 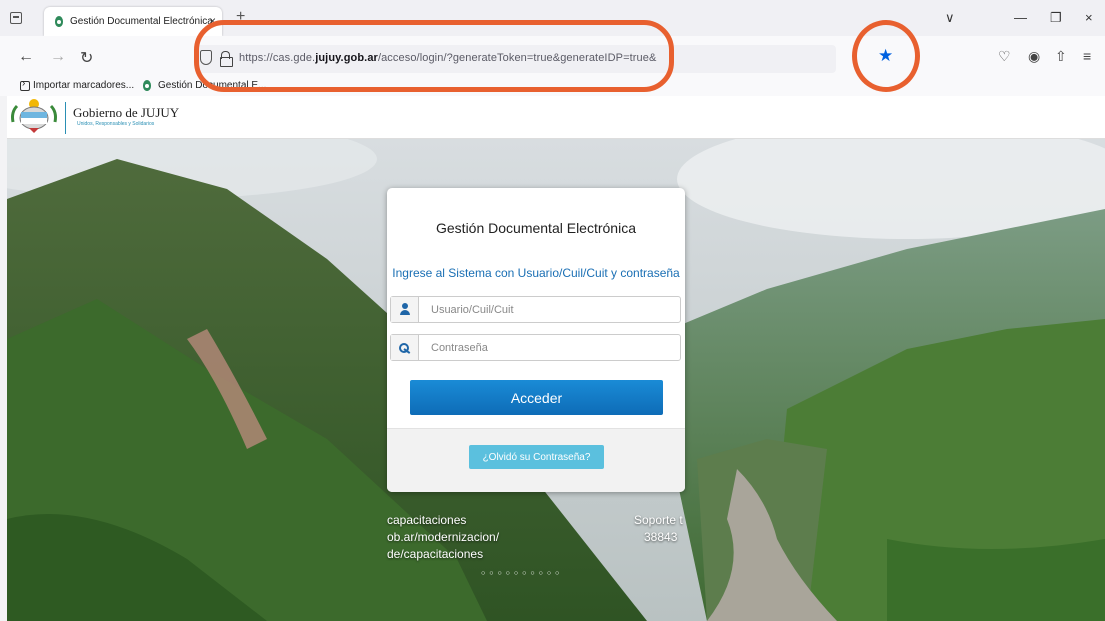 I want to click on tab-active: Gestión Documental Electrónica ×, so click(x=133, y=21).